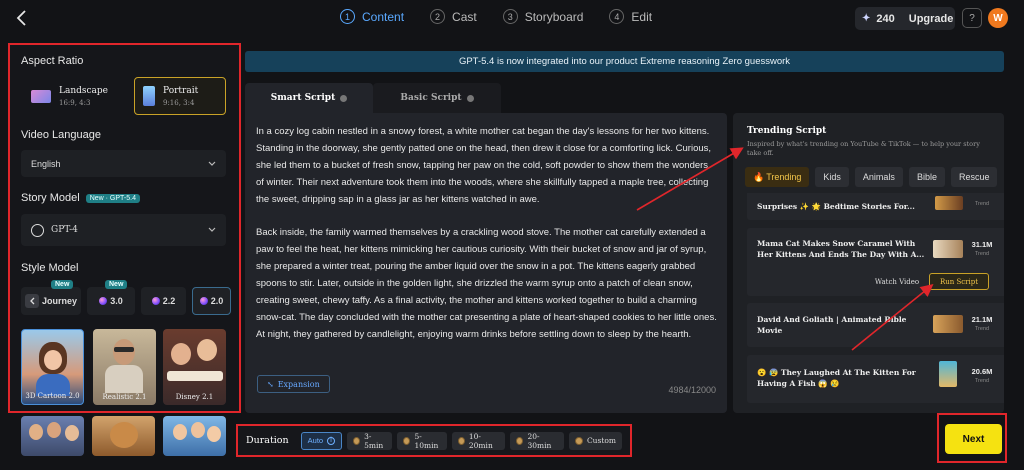  Describe the element at coordinates (422, 440) in the screenshot. I see `duration-5-10min: 5-10min` at that location.